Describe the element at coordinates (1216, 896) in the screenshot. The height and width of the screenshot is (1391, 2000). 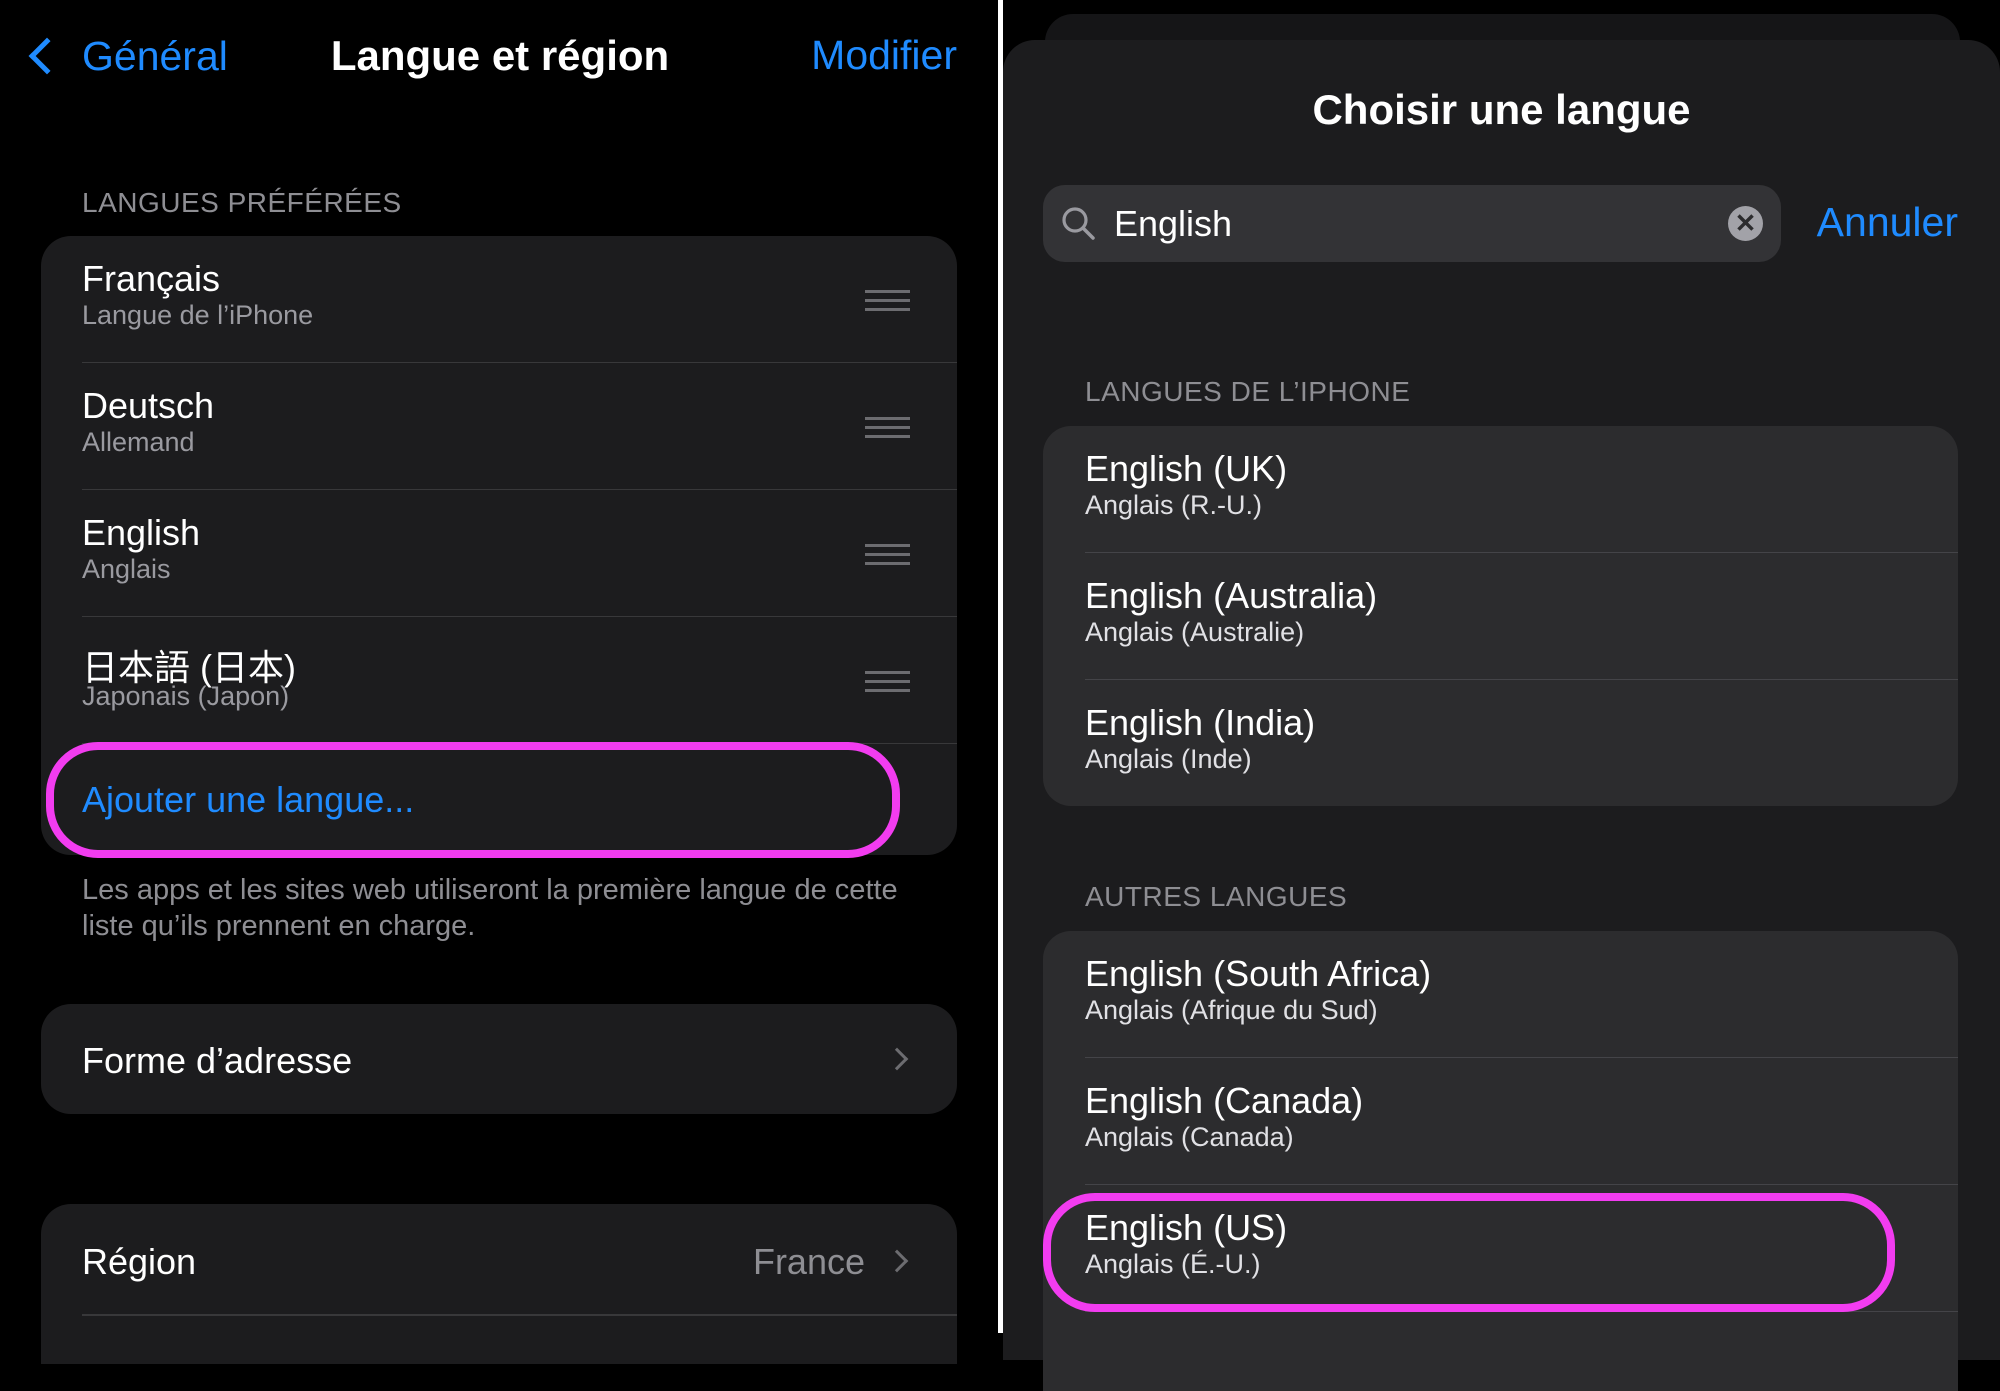
I see `other-languages-header: AUTRES LANGUES` at that location.